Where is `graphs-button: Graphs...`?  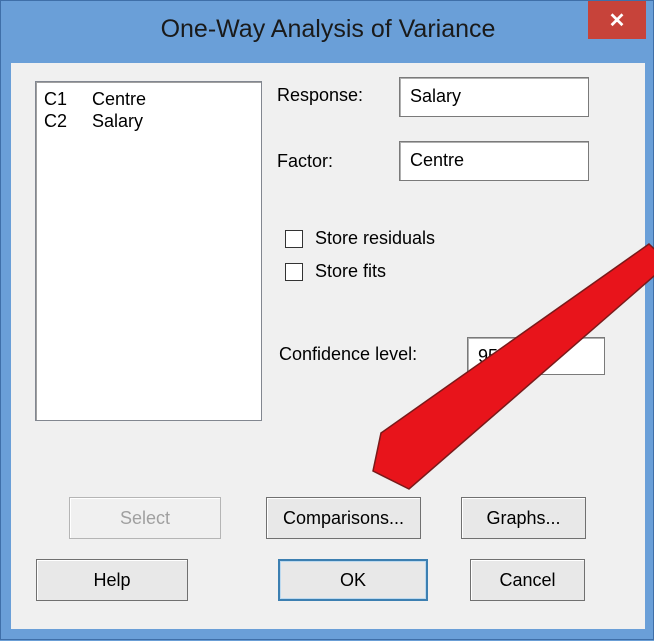 graphs-button: Graphs... is located at coordinates (523, 518).